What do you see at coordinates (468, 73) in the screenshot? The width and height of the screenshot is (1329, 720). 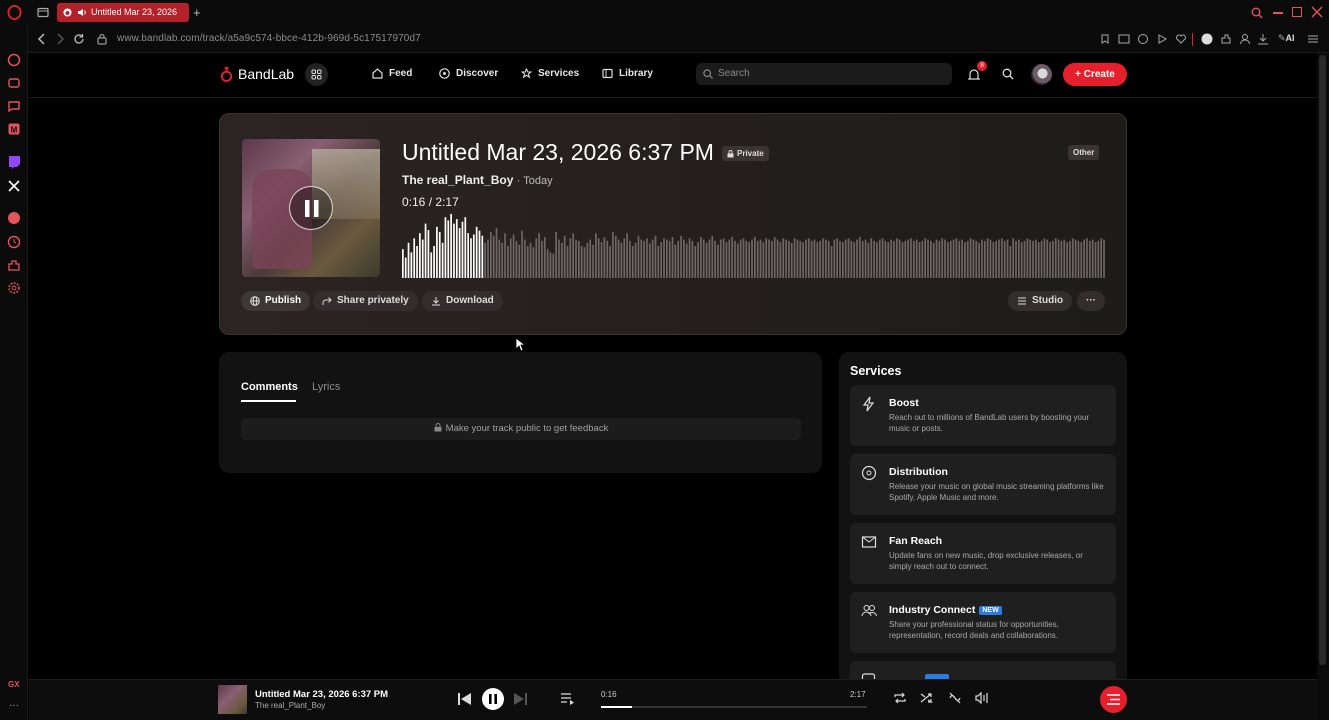 I see `nav-discover: Discover` at bounding box center [468, 73].